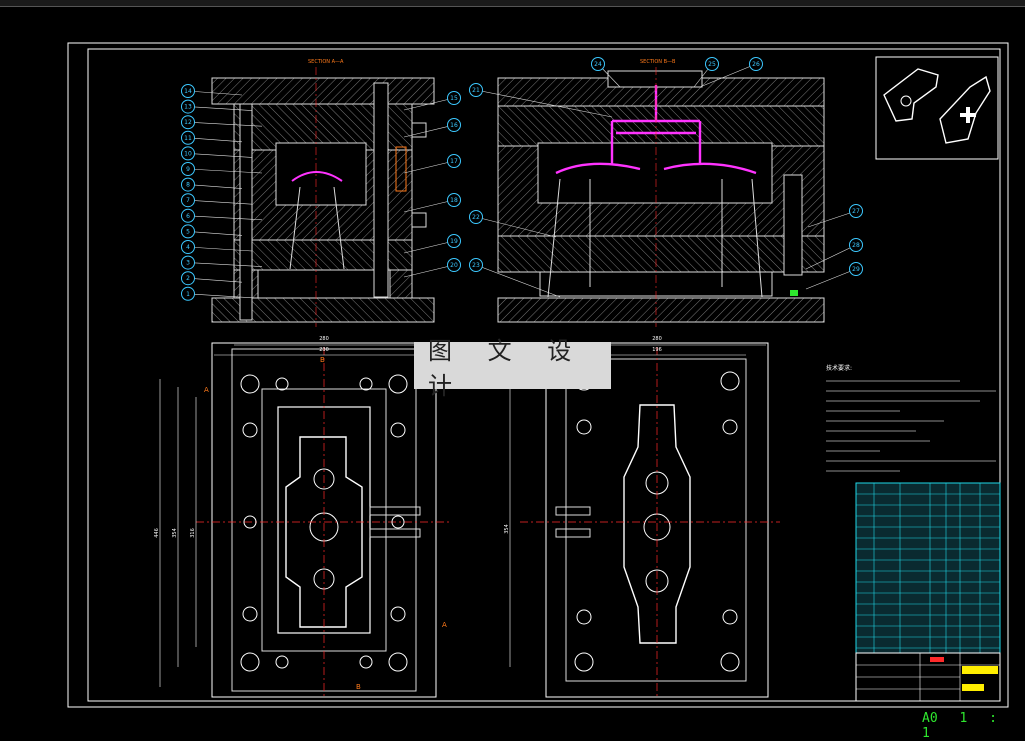  Describe the element at coordinates (212, 137) in the screenshot. I see `callout-bubble: 11` at that location.